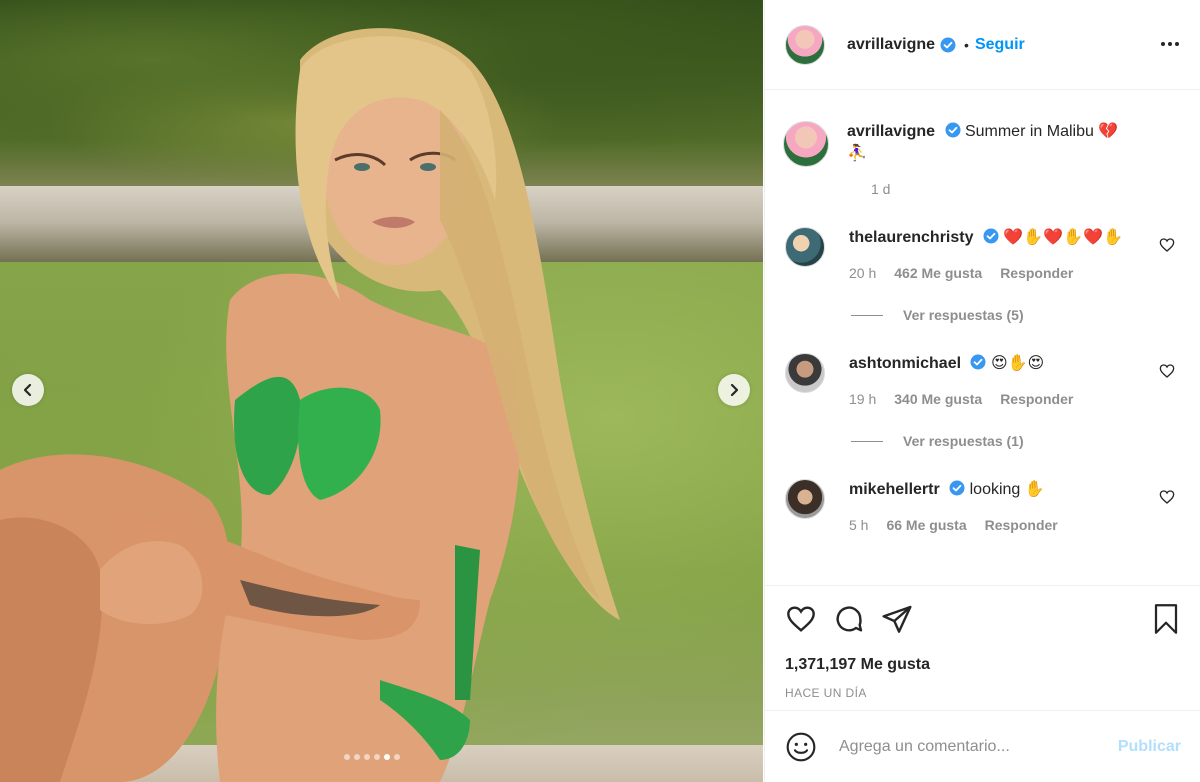 The image size is (1200, 782). What do you see at coordinates (857, 153) in the screenshot?
I see `caption-emoji: ⛹️‍♀️` at bounding box center [857, 153].